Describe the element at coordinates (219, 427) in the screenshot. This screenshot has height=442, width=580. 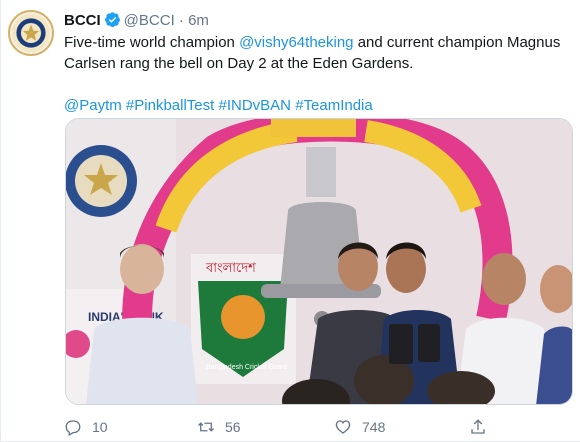
I see `retweet-button: 56` at that location.